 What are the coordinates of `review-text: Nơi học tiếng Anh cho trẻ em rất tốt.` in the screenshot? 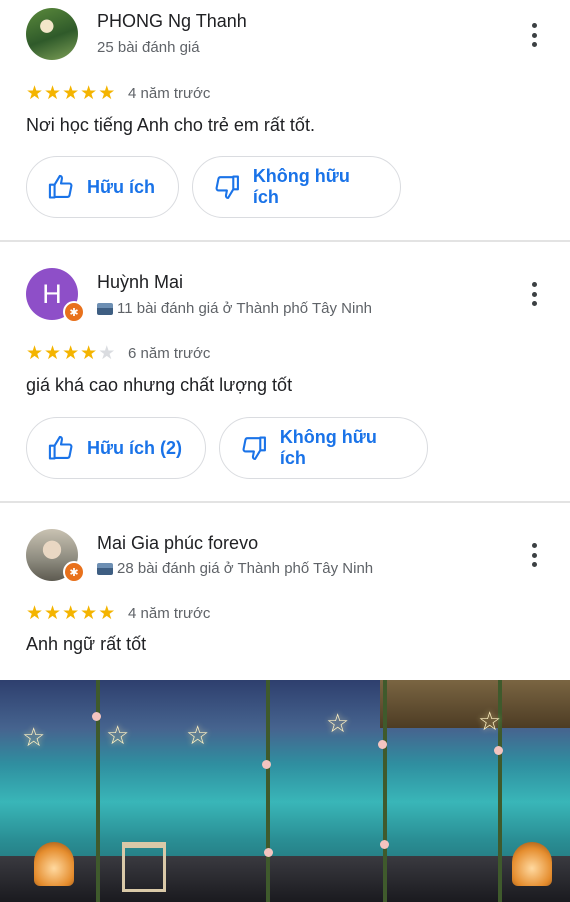 It's located at (170, 125).